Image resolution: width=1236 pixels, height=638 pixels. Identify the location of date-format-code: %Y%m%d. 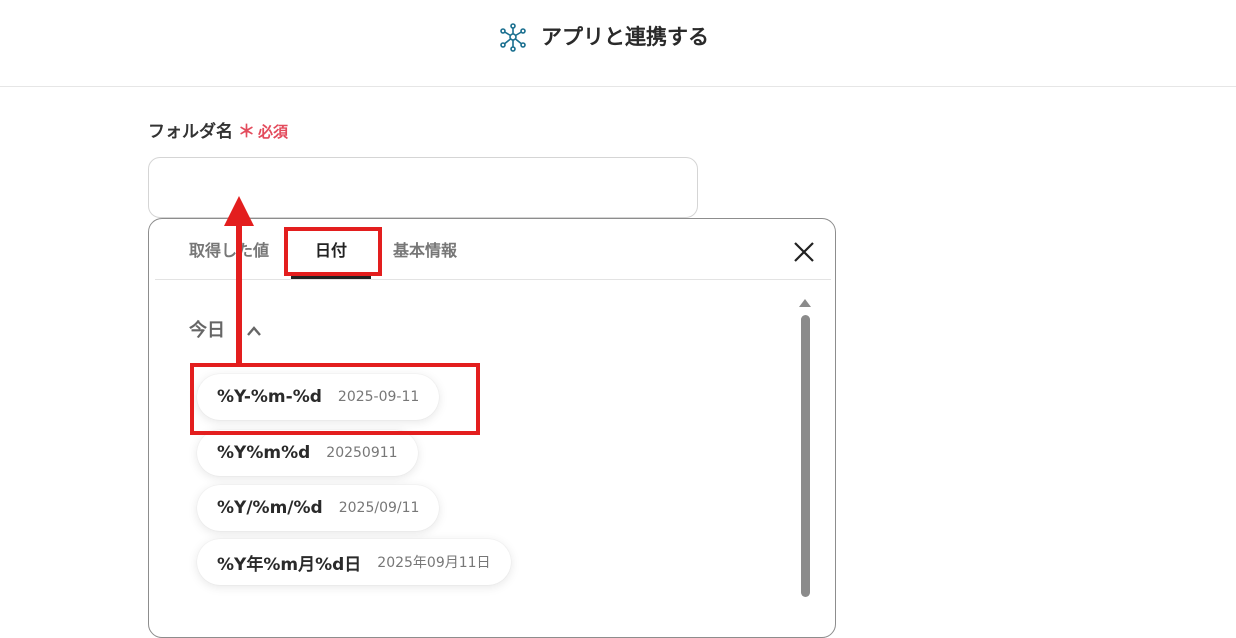
(264, 453).